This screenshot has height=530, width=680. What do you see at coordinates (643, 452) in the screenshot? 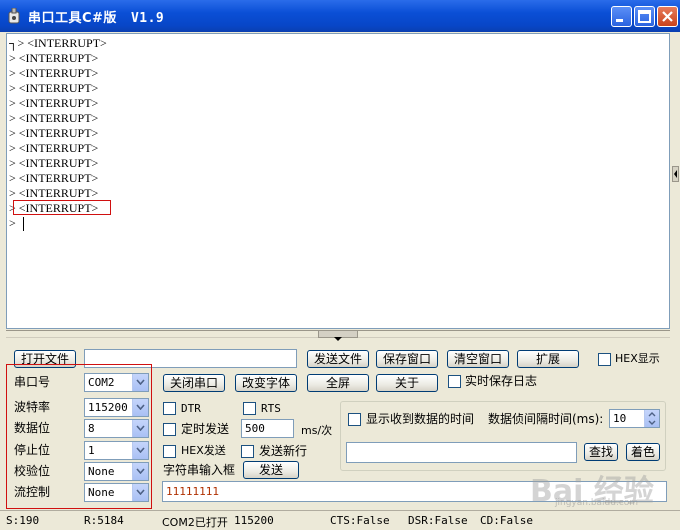
I see `color-button: 着色` at bounding box center [643, 452].